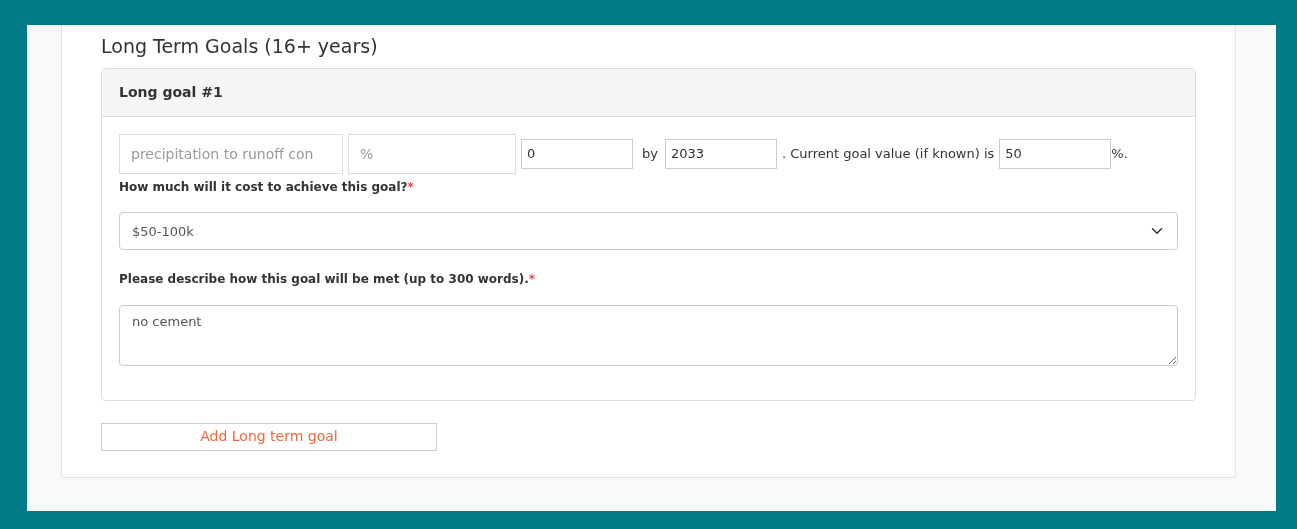  I want to click on goal-title: Long goal #1, so click(648, 92).